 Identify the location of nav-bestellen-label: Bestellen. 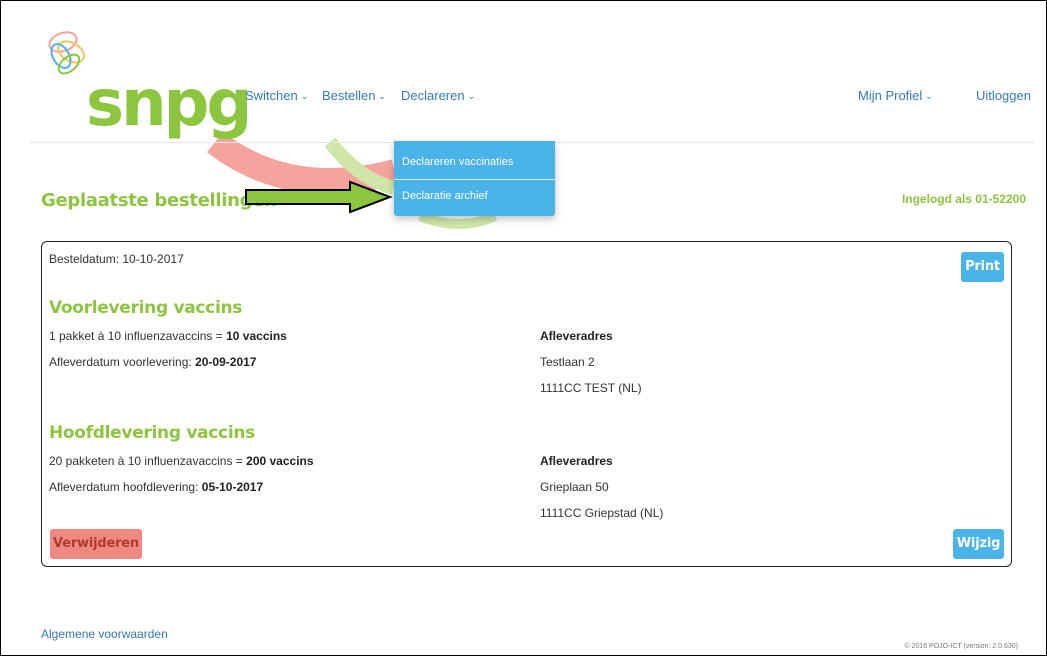
(349, 95).